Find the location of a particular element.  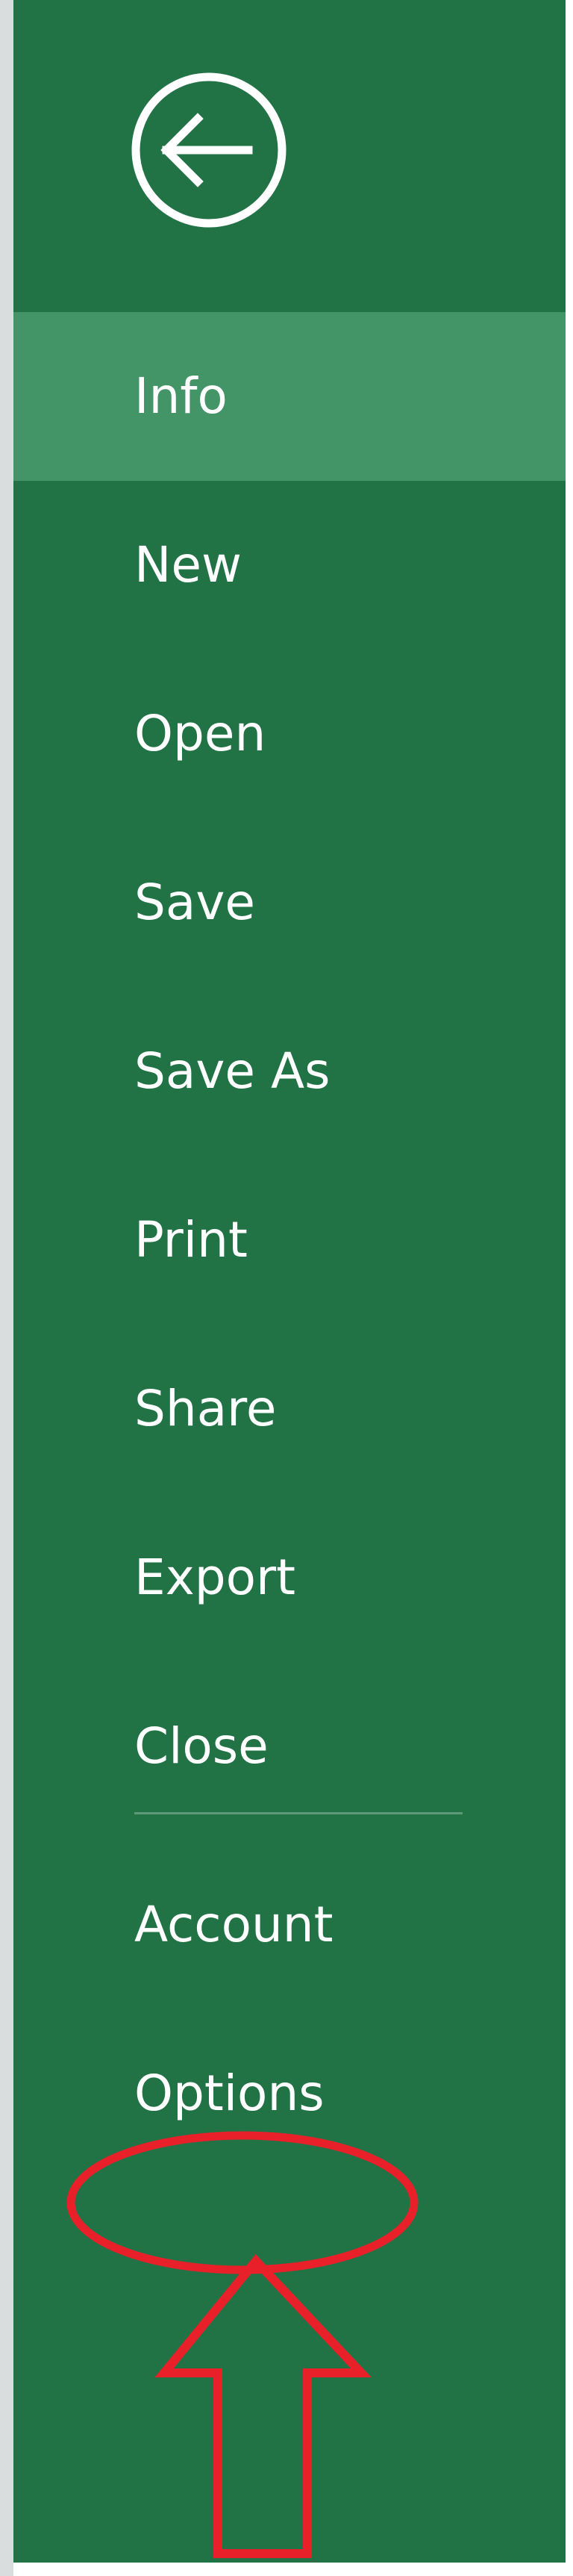

nav-item-close: Close is located at coordinates (289, 1746).